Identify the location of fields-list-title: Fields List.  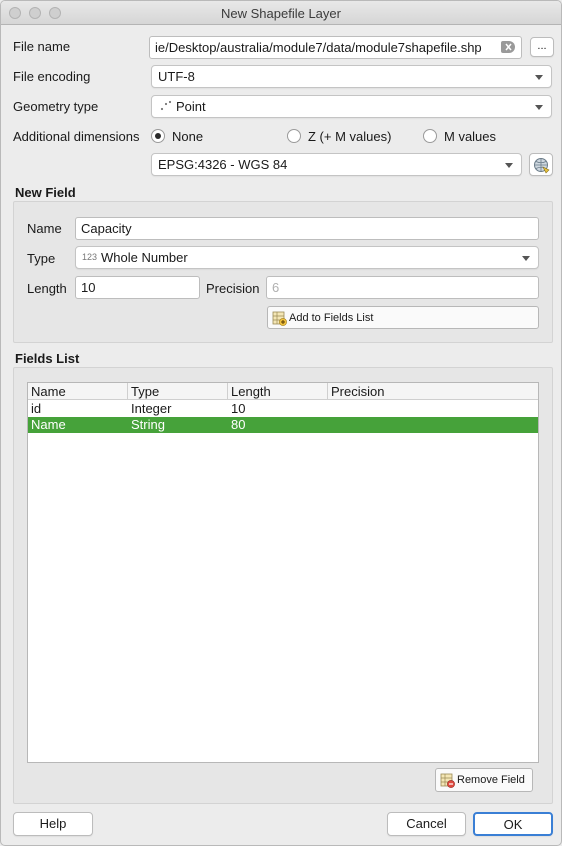
(47, 358).